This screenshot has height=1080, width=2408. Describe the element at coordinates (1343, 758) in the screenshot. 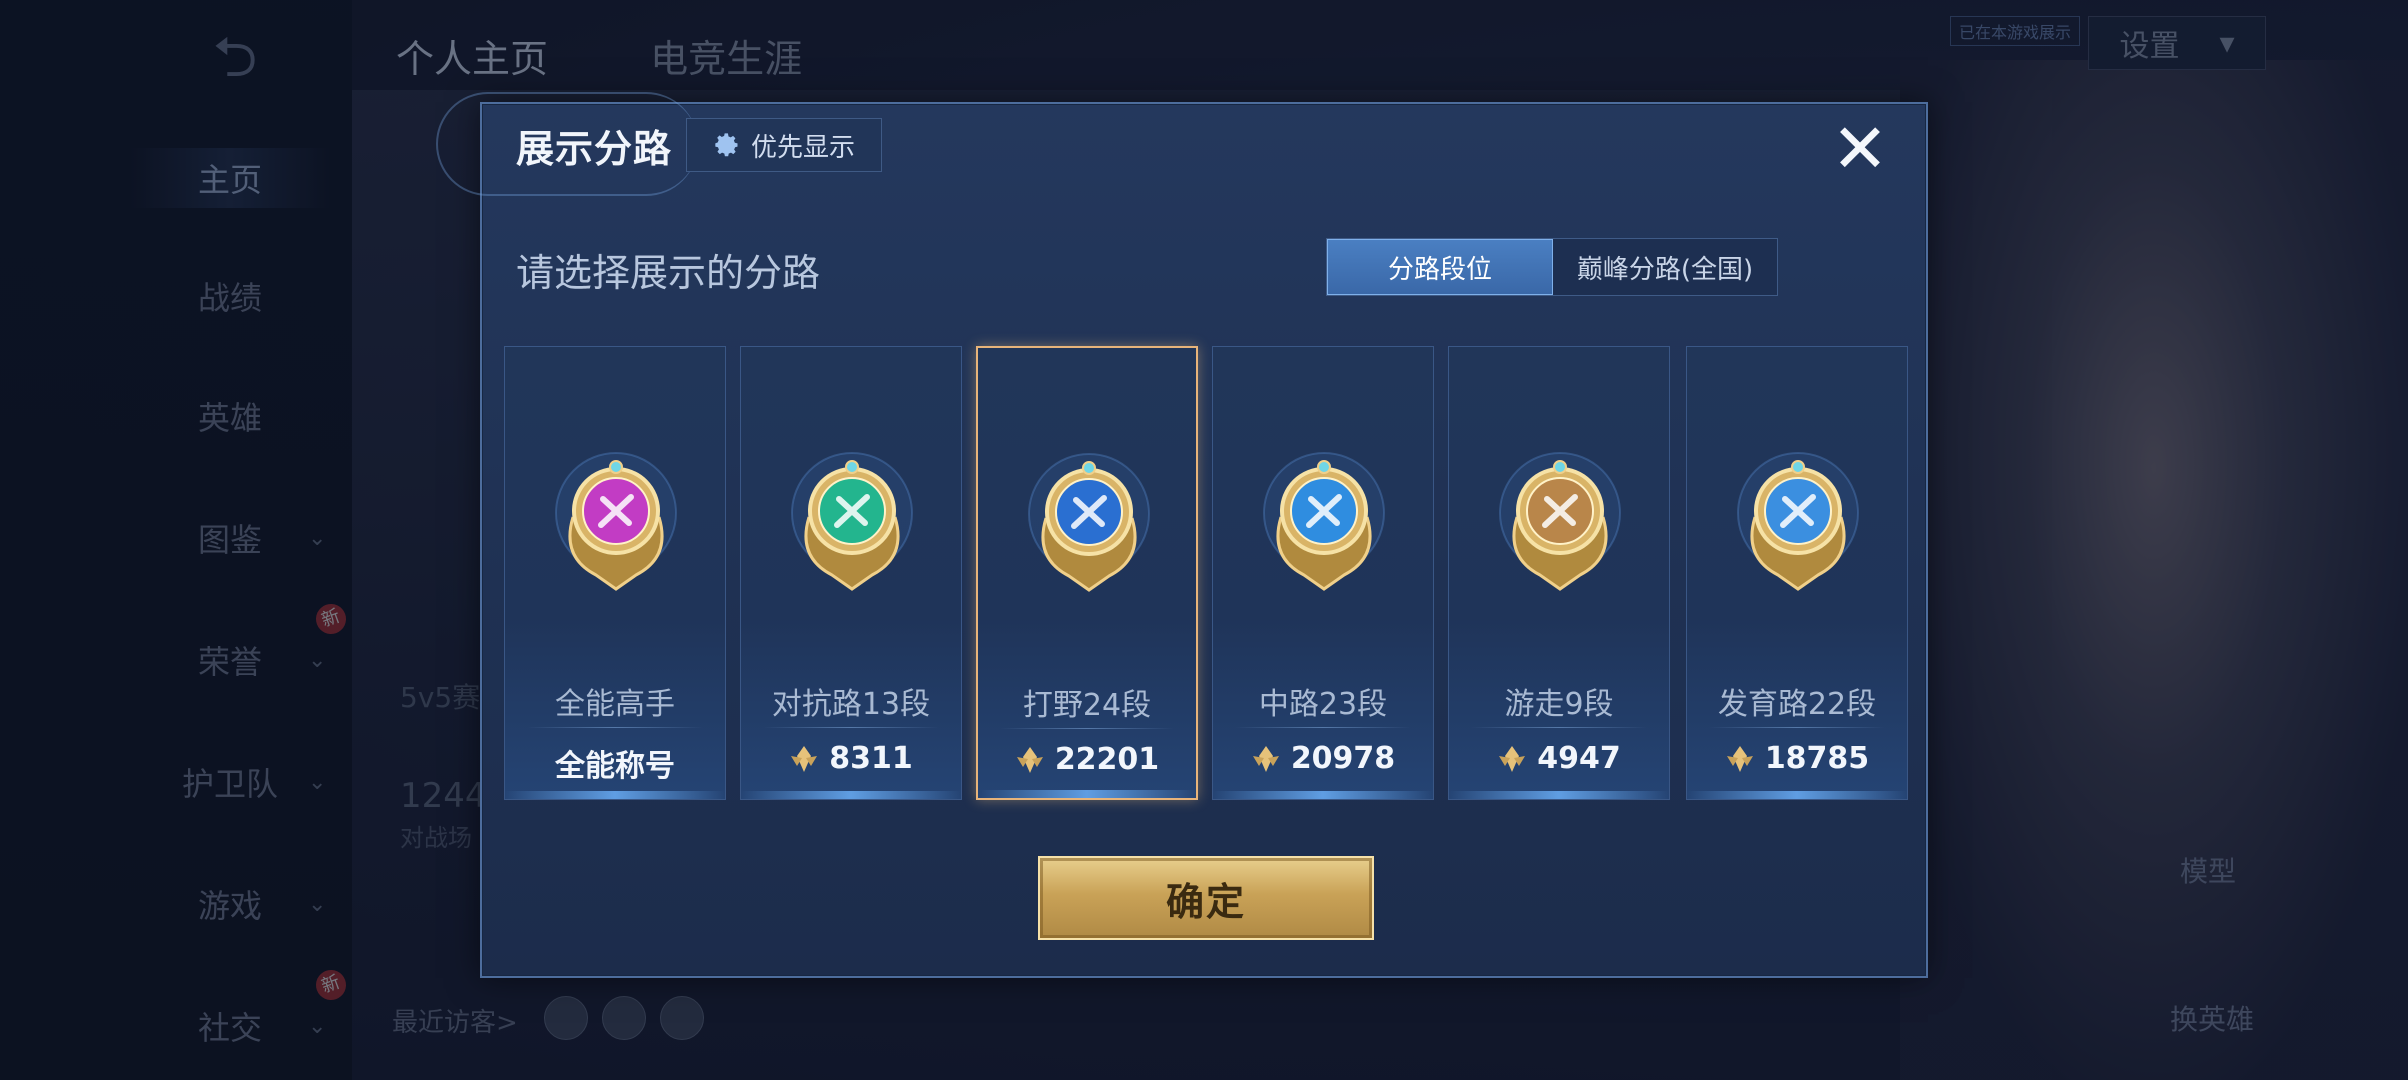

I see `lane-score: 20978` at that location.